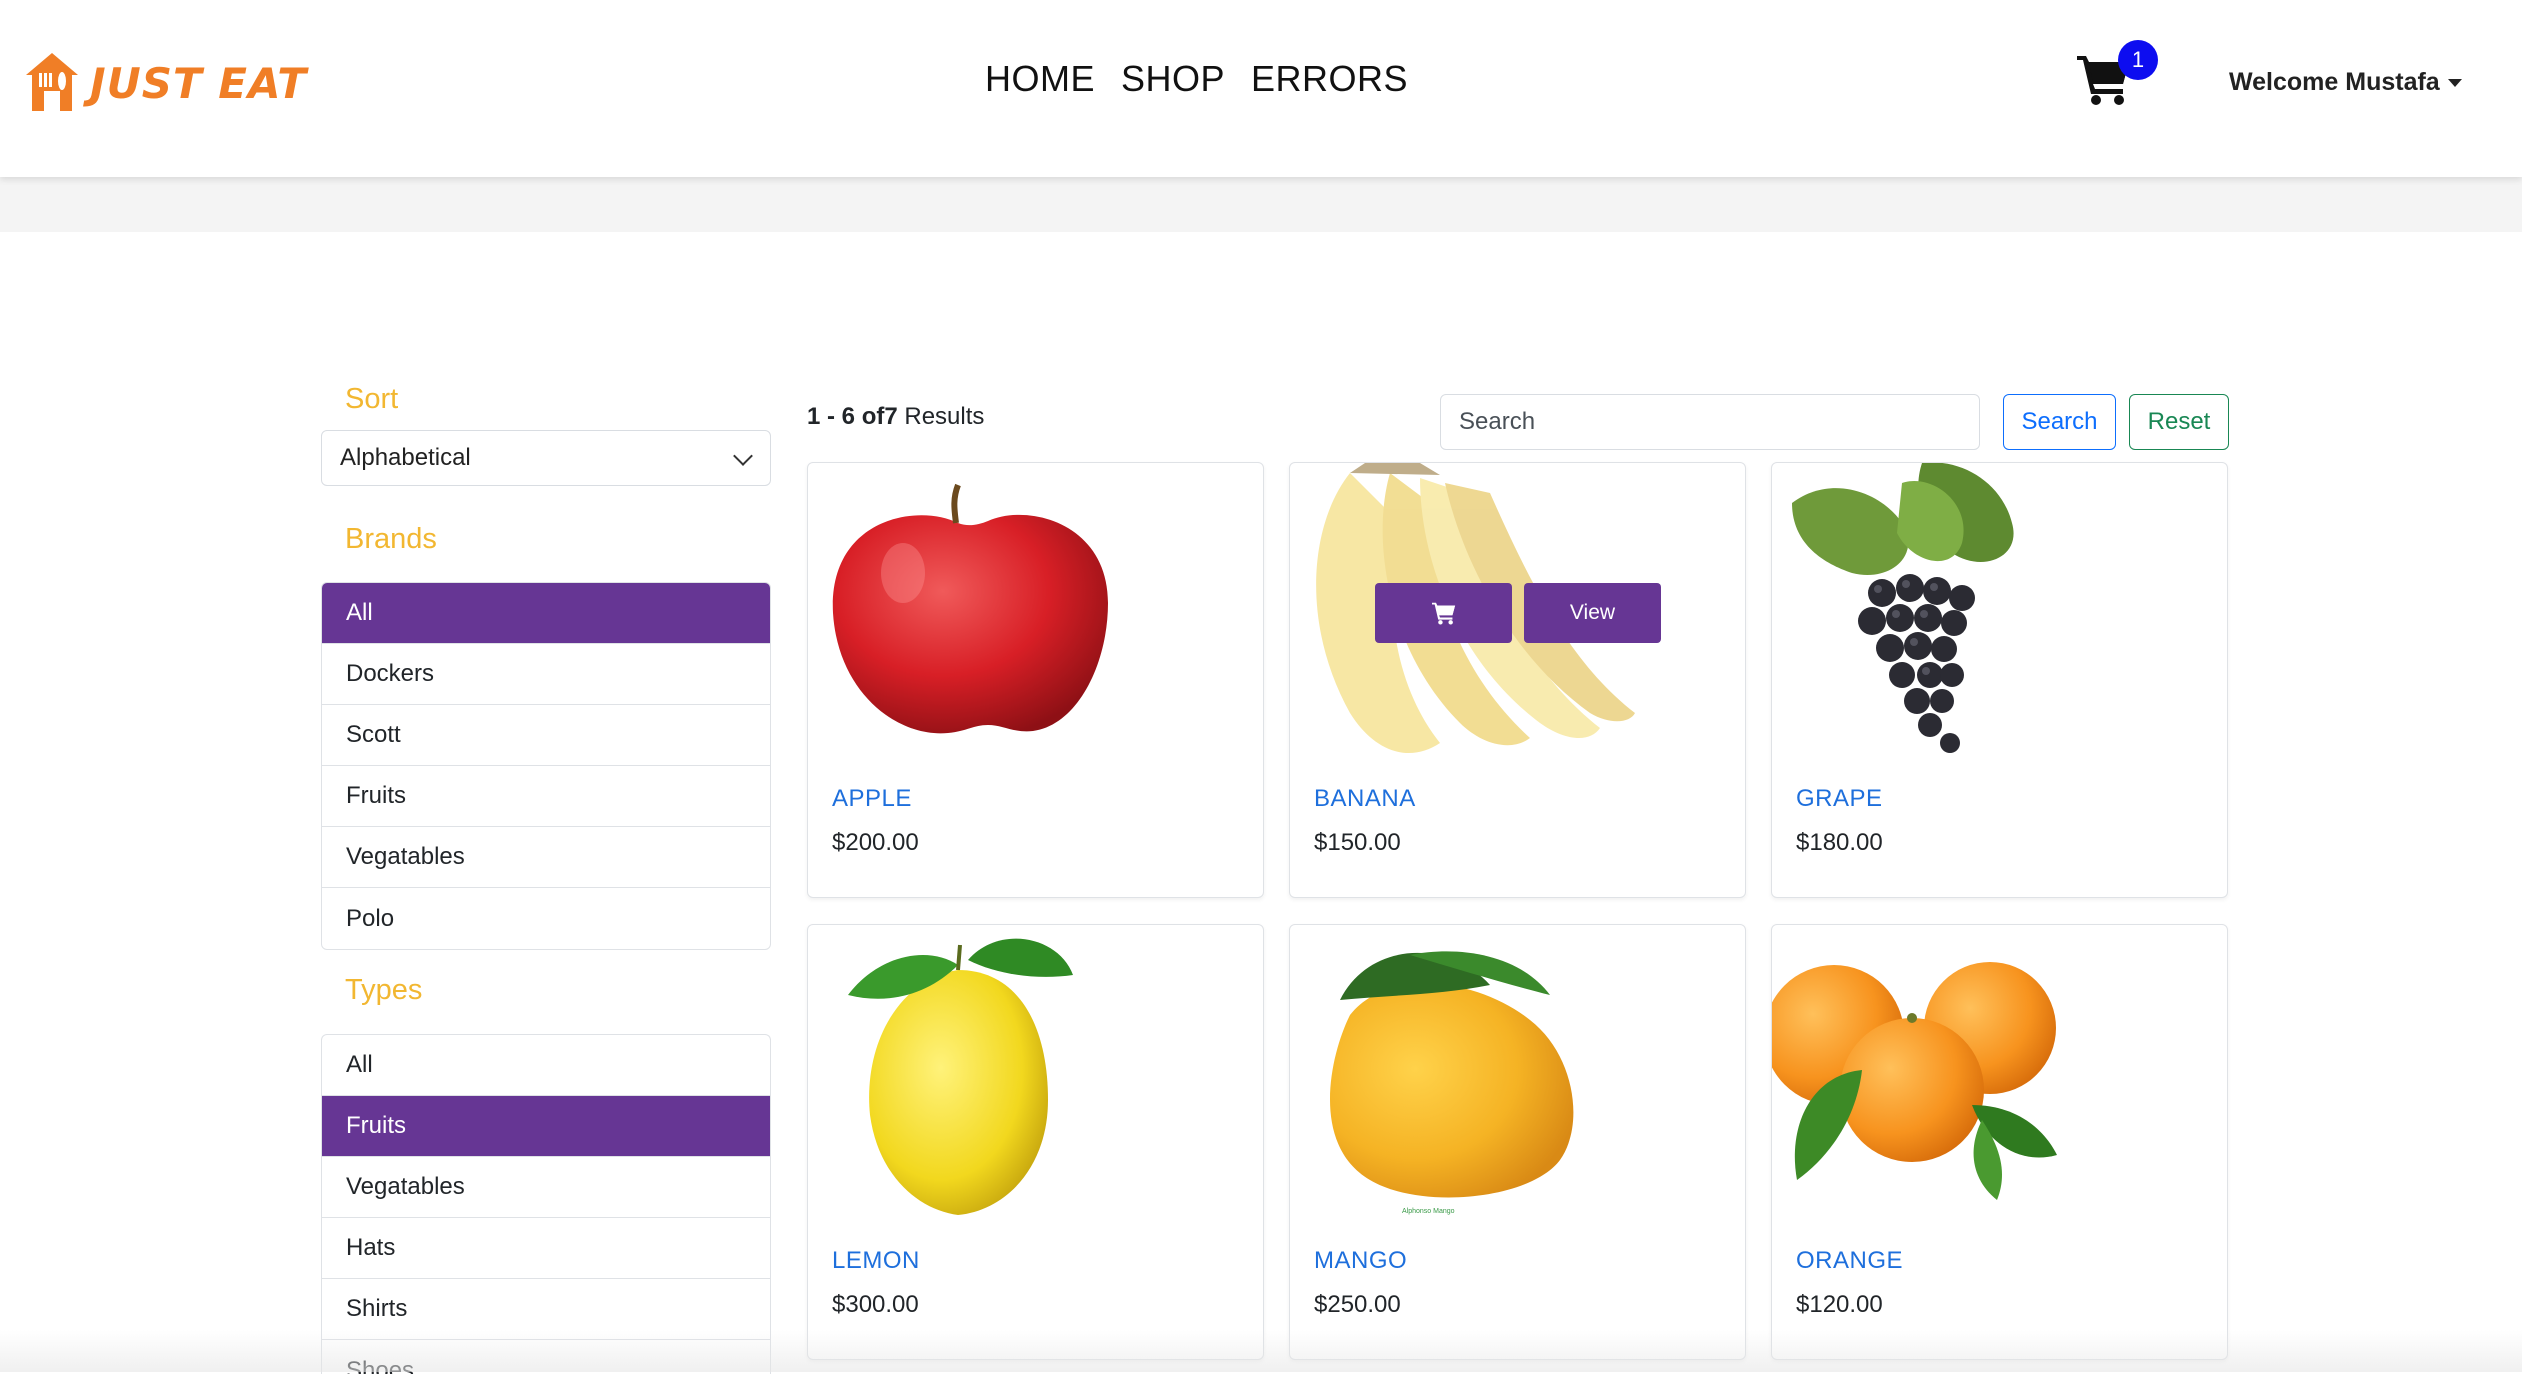 This screenshot has height=1374, width=2522. Describe the element at coordinates (1903, 608) in the screenshot. I see `grape-image` at that location.